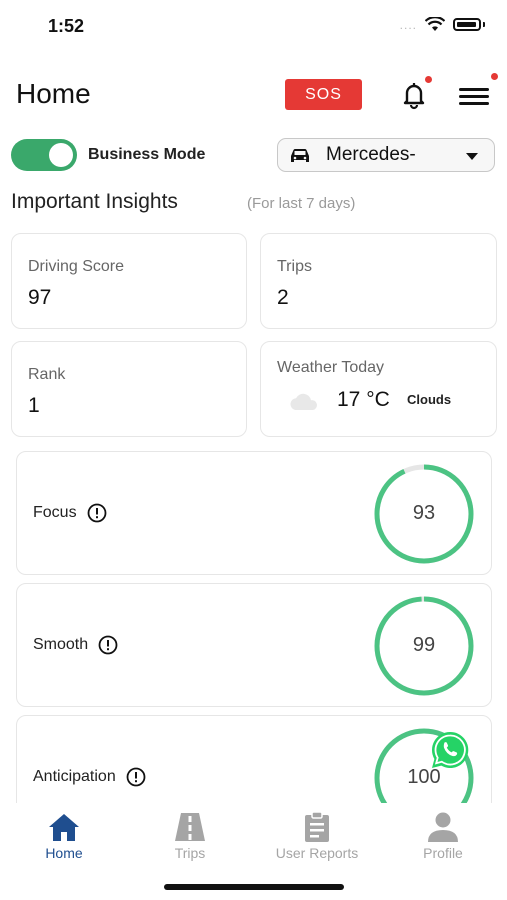 The image size is (507, 900). I want to click on whatsapp-icon, so click(450, 749).